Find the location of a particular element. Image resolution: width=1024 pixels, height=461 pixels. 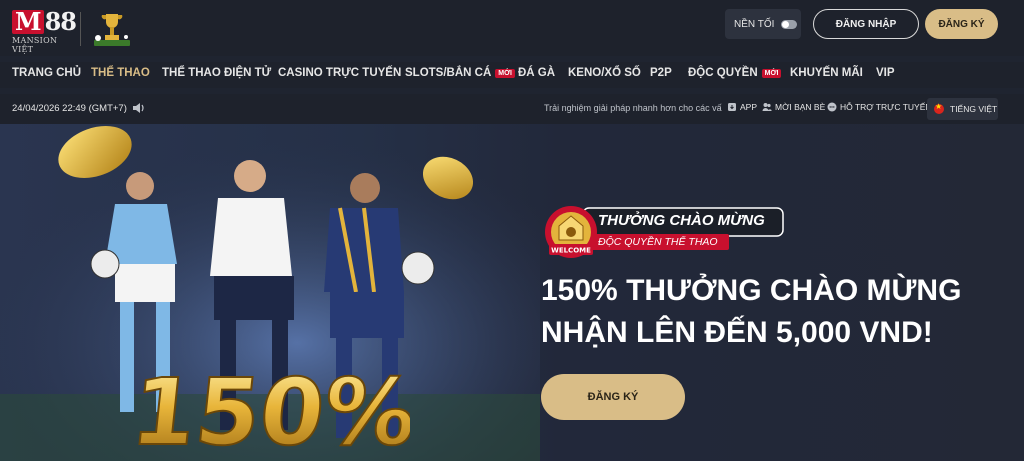

nav-item-vip: VIP is located at coordinates (885, 73).